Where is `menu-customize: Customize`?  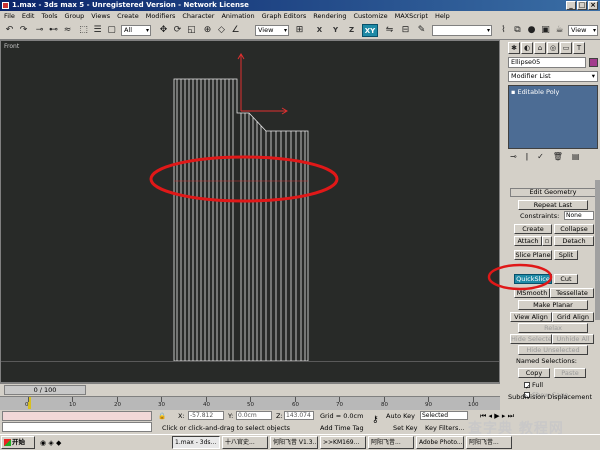 menu-customize: Customize is located at coordinates (370, 16).